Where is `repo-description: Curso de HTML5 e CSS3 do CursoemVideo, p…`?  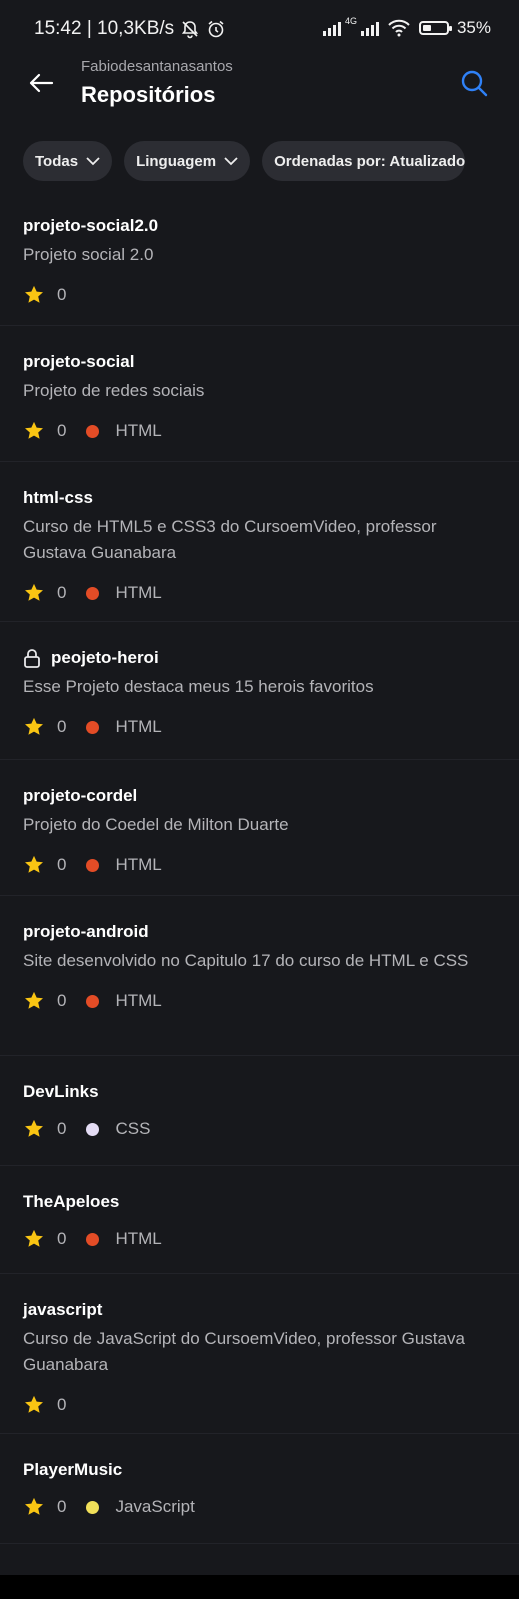
repo-description: Curso de HTML5 e CSS3 do CursoemVideo, p… is located at coordinates (230, 539).